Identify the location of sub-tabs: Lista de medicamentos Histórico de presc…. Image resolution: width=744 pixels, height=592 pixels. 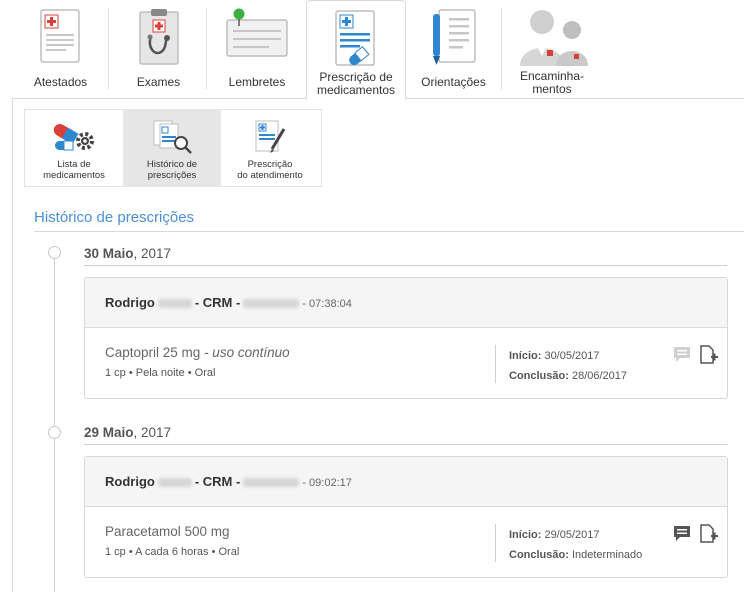
(173, 148).